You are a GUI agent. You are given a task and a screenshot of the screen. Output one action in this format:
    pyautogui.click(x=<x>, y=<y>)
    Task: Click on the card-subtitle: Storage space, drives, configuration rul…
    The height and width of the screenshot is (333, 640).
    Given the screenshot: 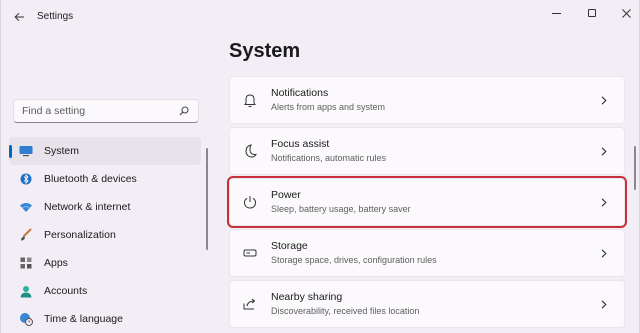 What is the action you would take?
    pyautogui.click(x=354, y=259)
    